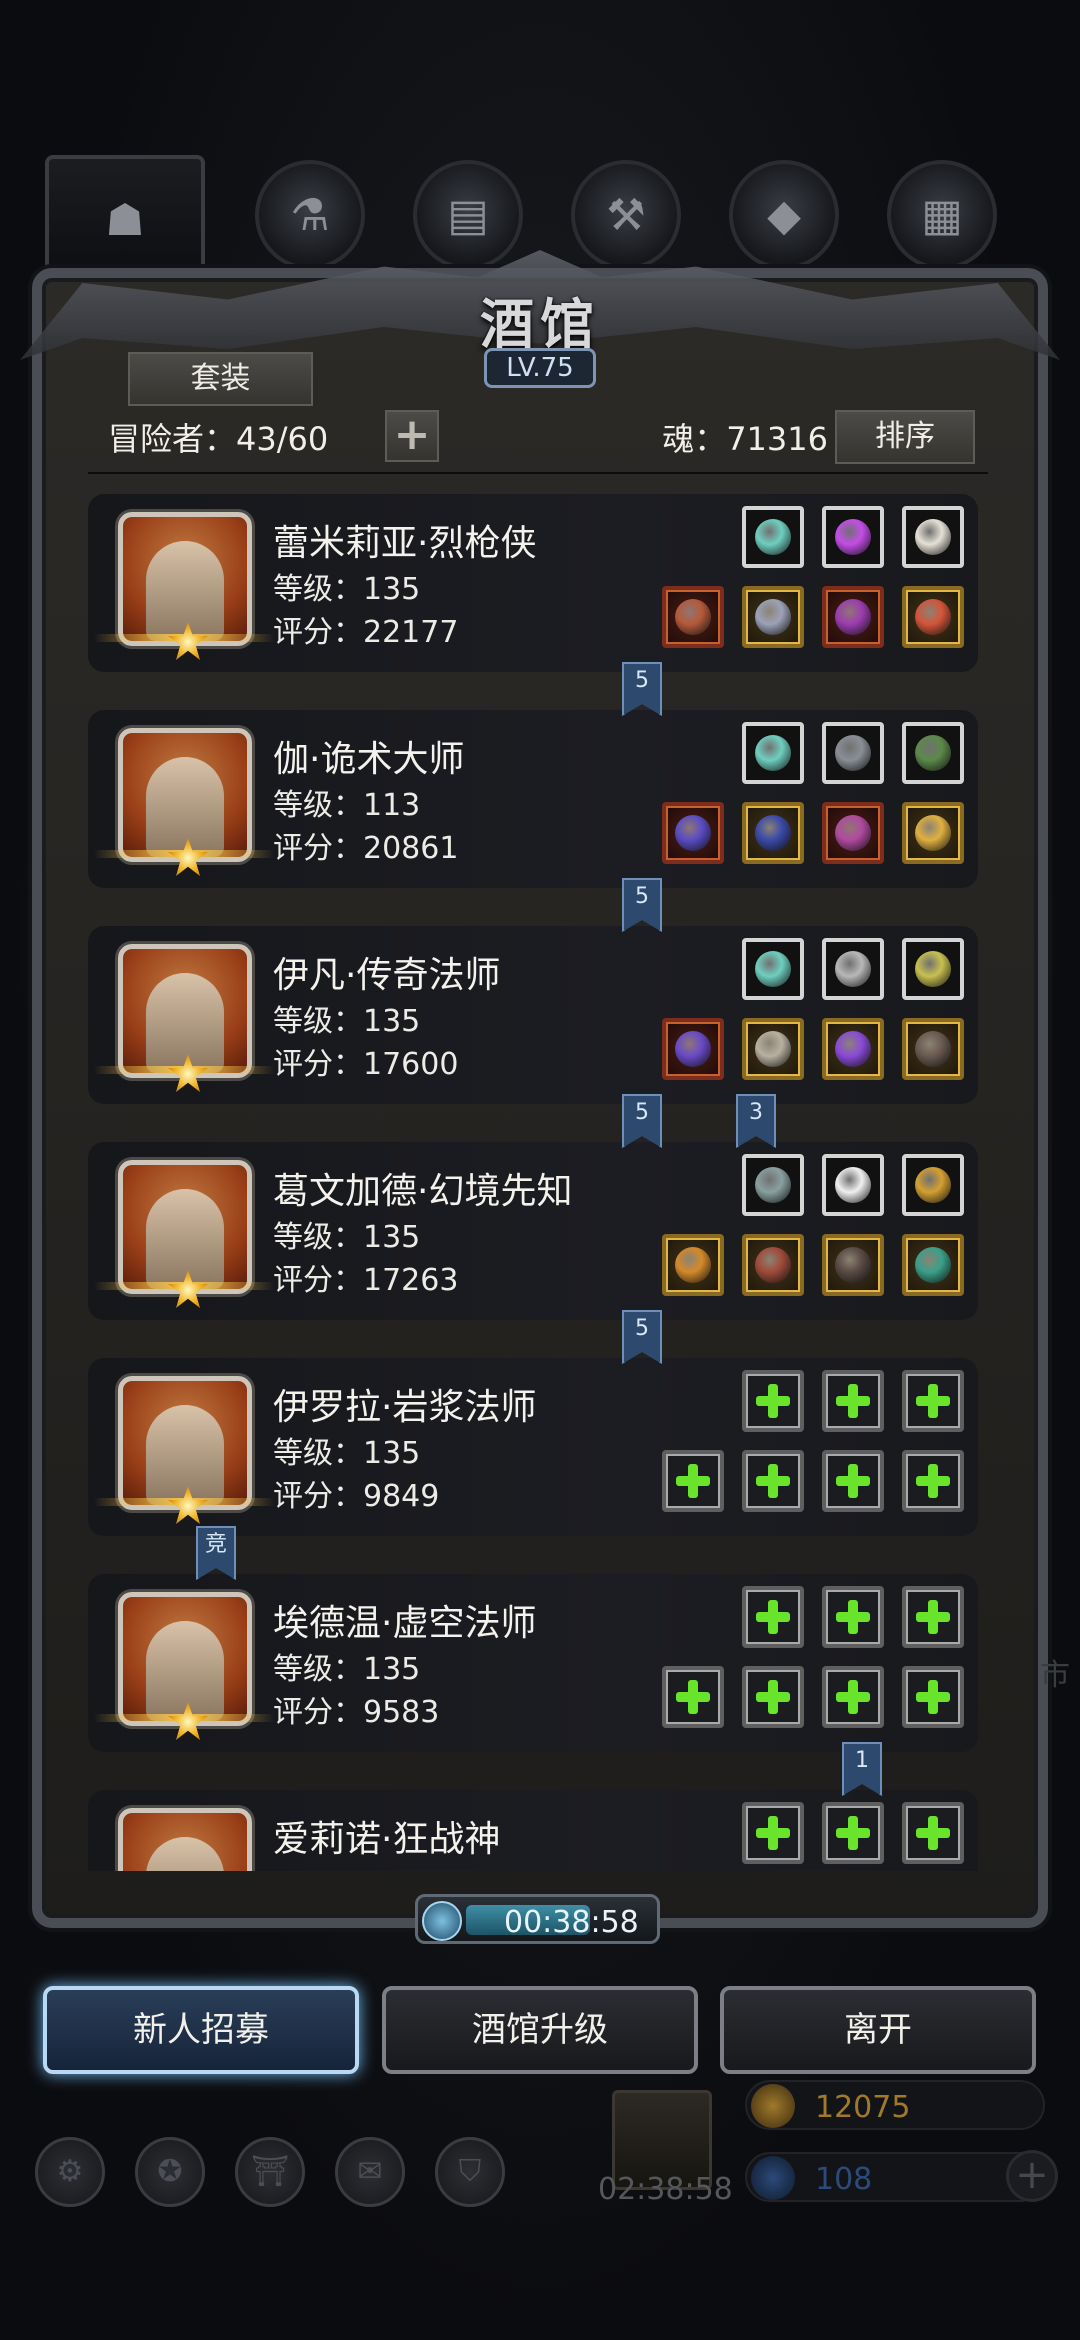  I want to click on gold-value: 12075, so click(863, 2107).